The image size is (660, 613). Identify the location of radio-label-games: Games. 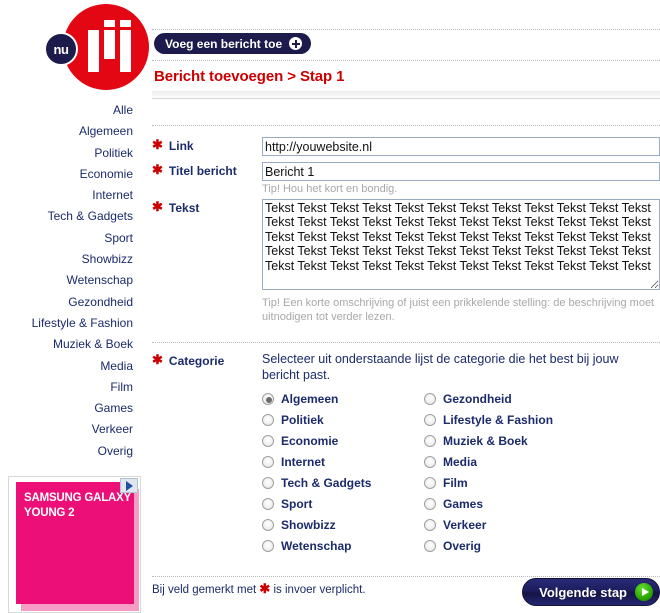
(463, 503).